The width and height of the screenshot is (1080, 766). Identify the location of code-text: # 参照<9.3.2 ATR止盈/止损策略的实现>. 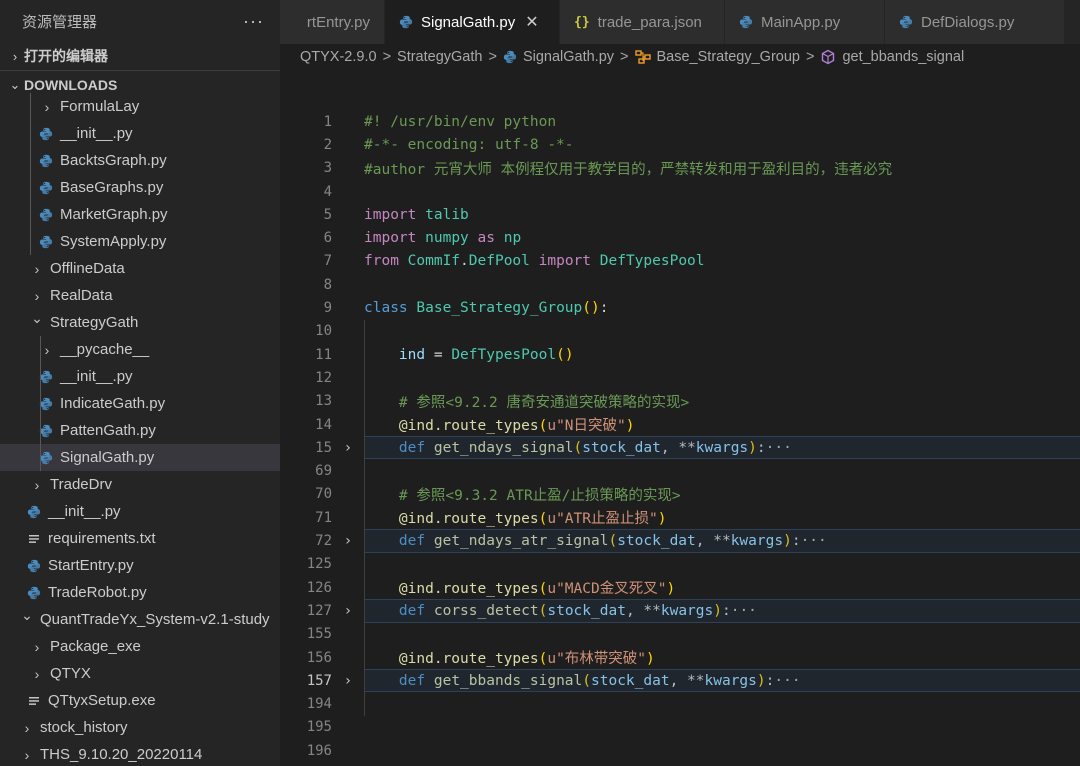
(522, 494).